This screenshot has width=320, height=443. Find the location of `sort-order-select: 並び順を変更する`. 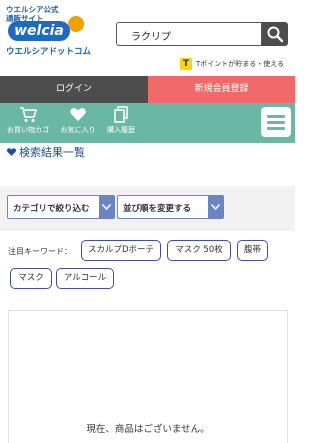

sort-order-select: 並び順を変更する is located at coordinates (170, 207).